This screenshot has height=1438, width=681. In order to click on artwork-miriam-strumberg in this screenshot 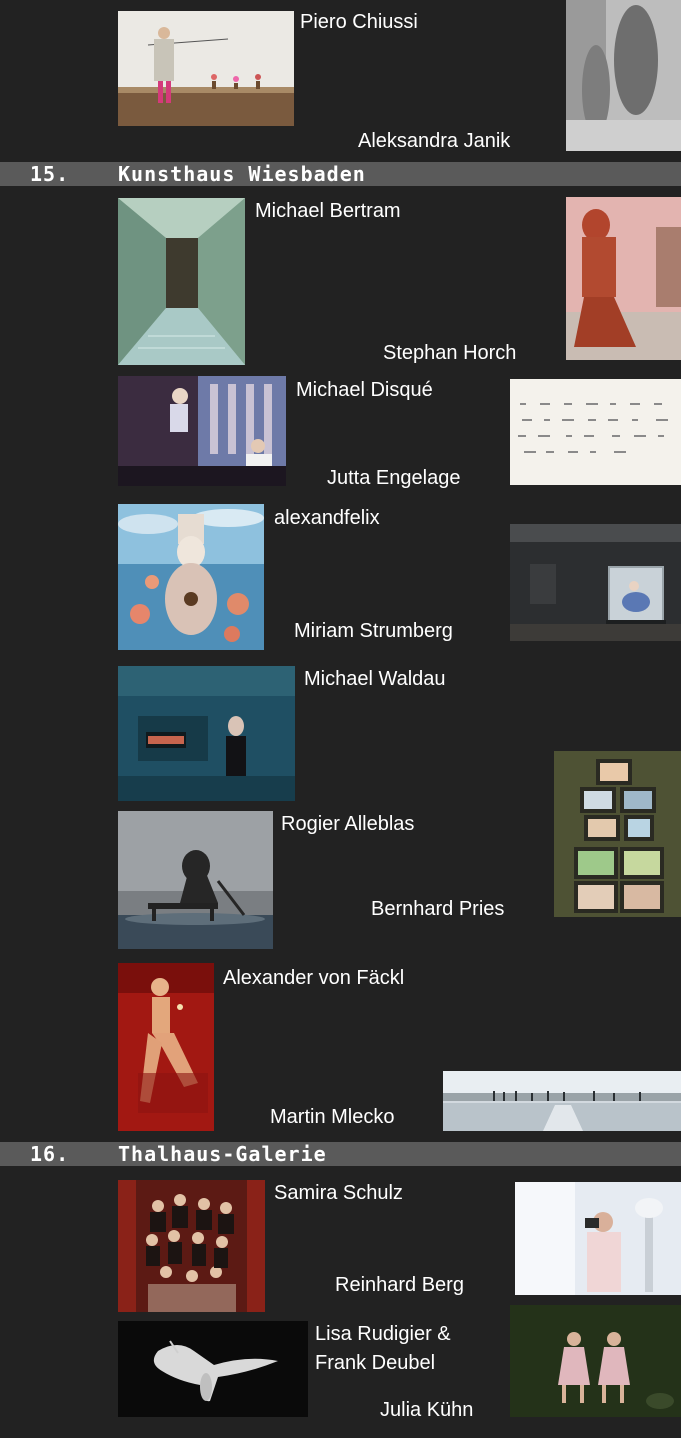, I will do `click(595, 582)`.